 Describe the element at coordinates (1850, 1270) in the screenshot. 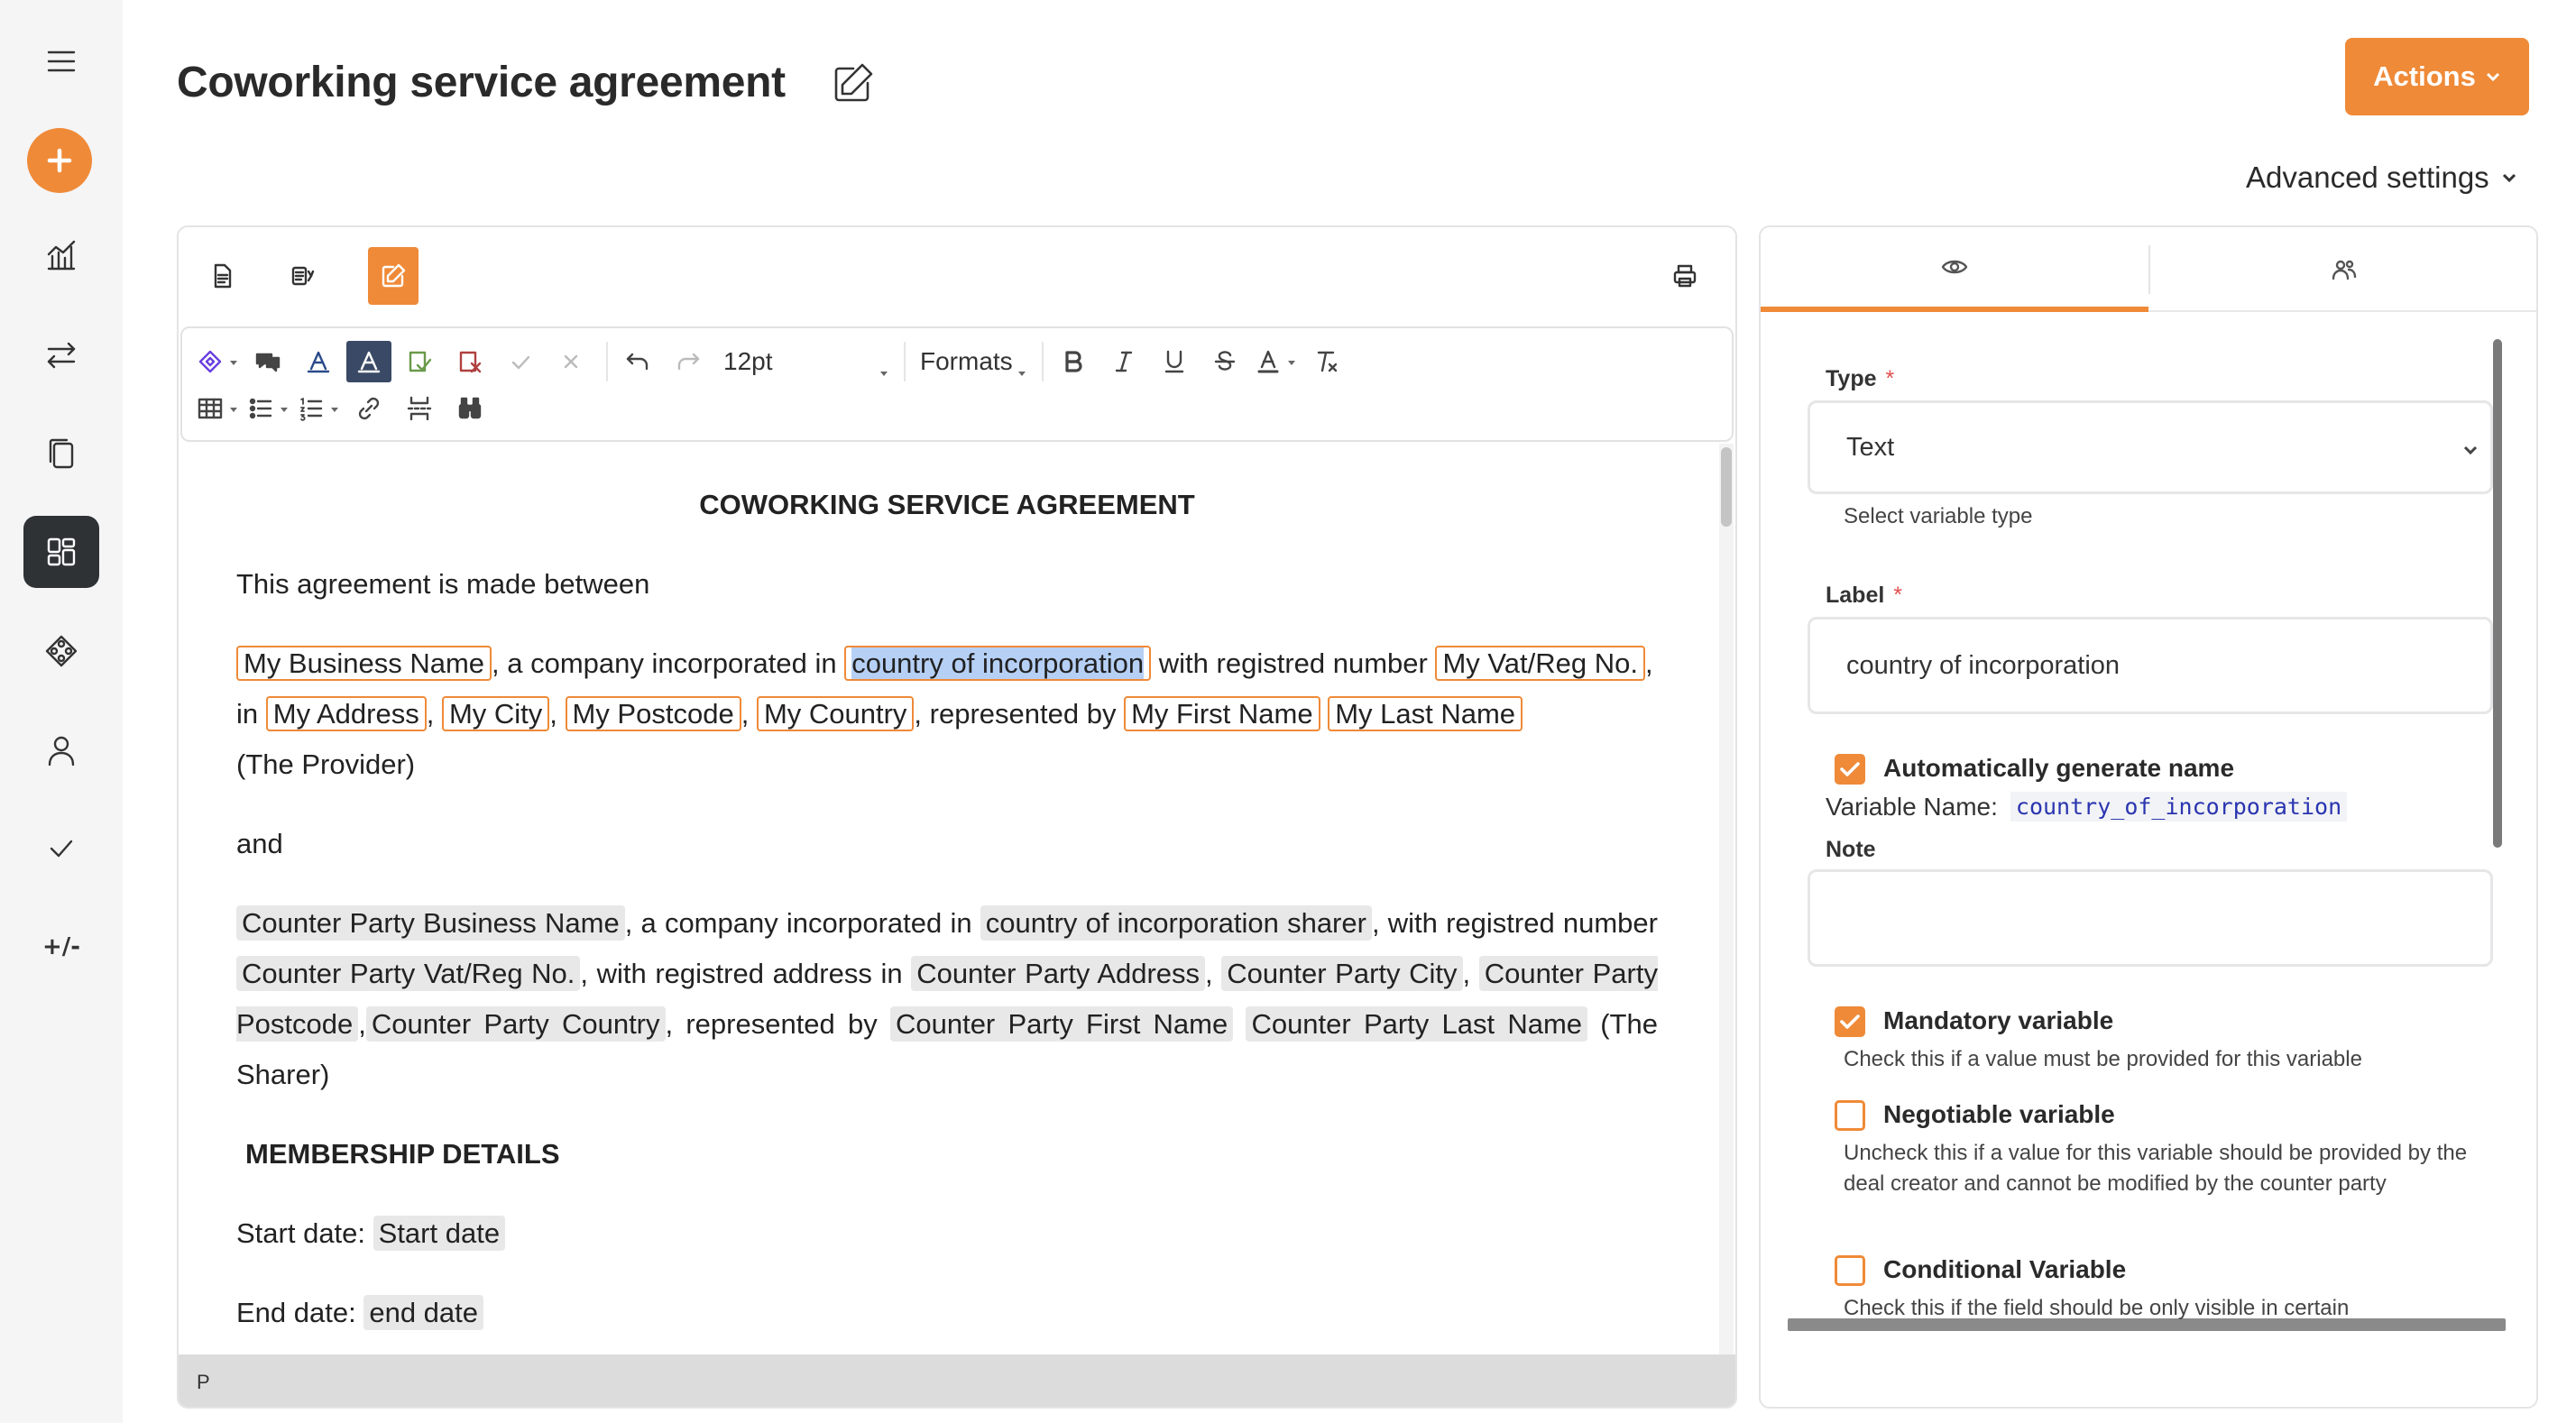

I see `conditional-checkbox` at that location.